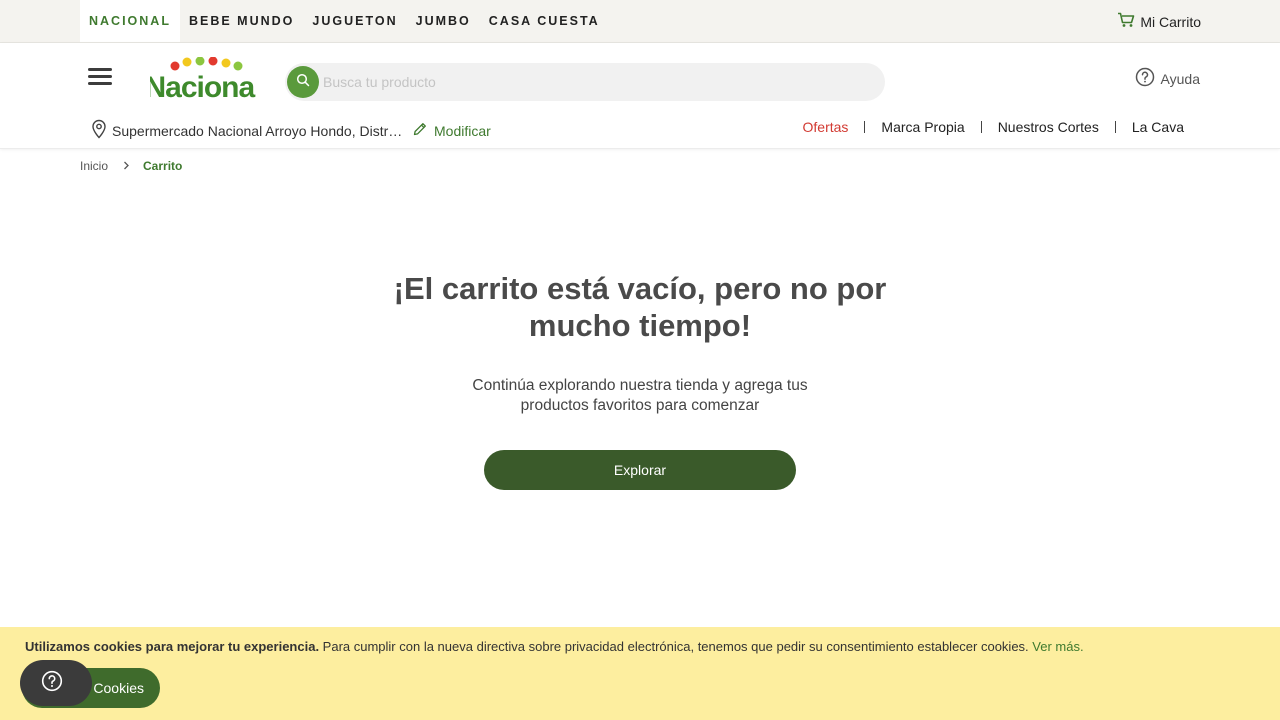 The height and width of the screenshot is (720, 1280). What do you see at coordinates (354, 21) in the screenshot?
I see `brand-tab-jugueton: JUGUETON` at bounding box center [354, 21].